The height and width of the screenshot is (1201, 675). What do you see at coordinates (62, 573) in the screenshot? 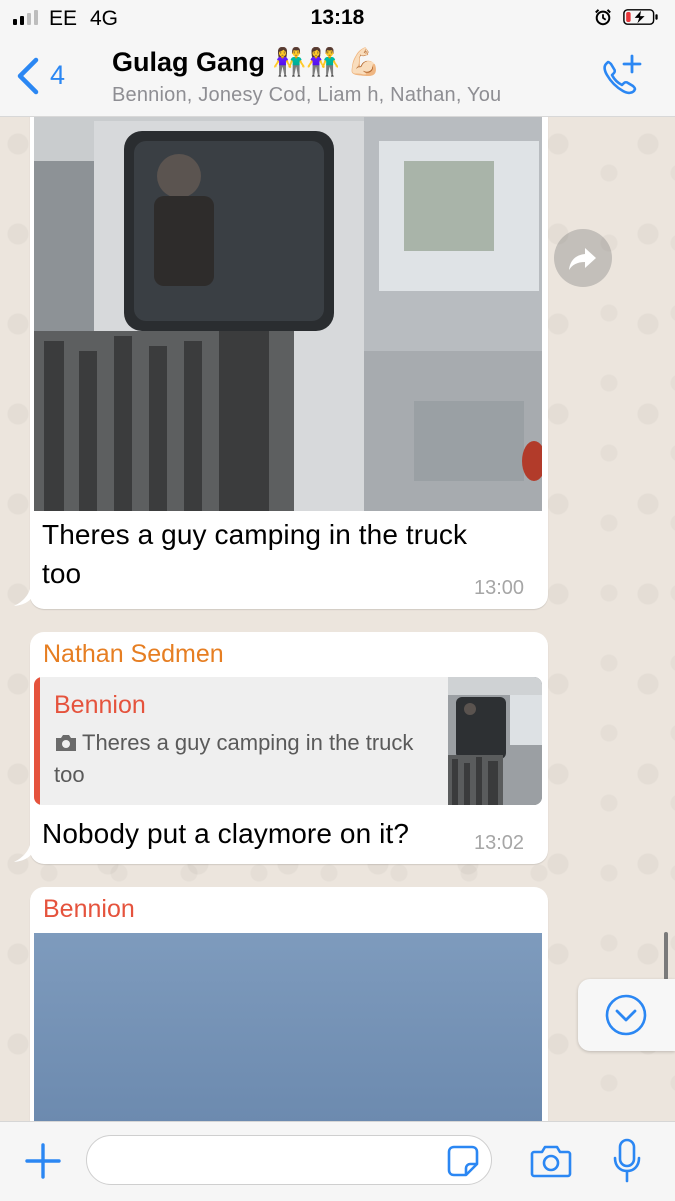
I see `message-text-line2: too` at bounding box center [62, 573].